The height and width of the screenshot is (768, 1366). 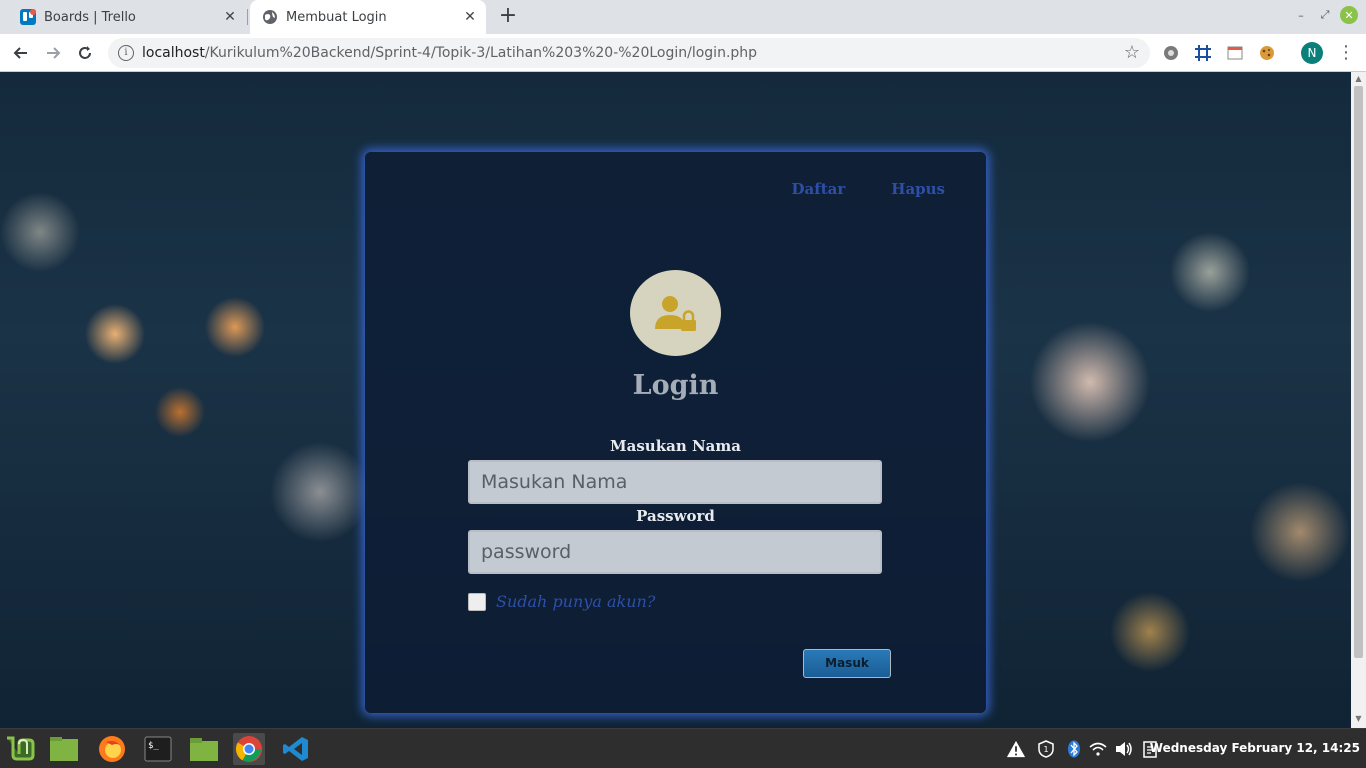 What do you see at coordinates (1358, 80) in the screenshot?
I see `scroll-up-icon: ▲` at bounding box center [1358, 80].